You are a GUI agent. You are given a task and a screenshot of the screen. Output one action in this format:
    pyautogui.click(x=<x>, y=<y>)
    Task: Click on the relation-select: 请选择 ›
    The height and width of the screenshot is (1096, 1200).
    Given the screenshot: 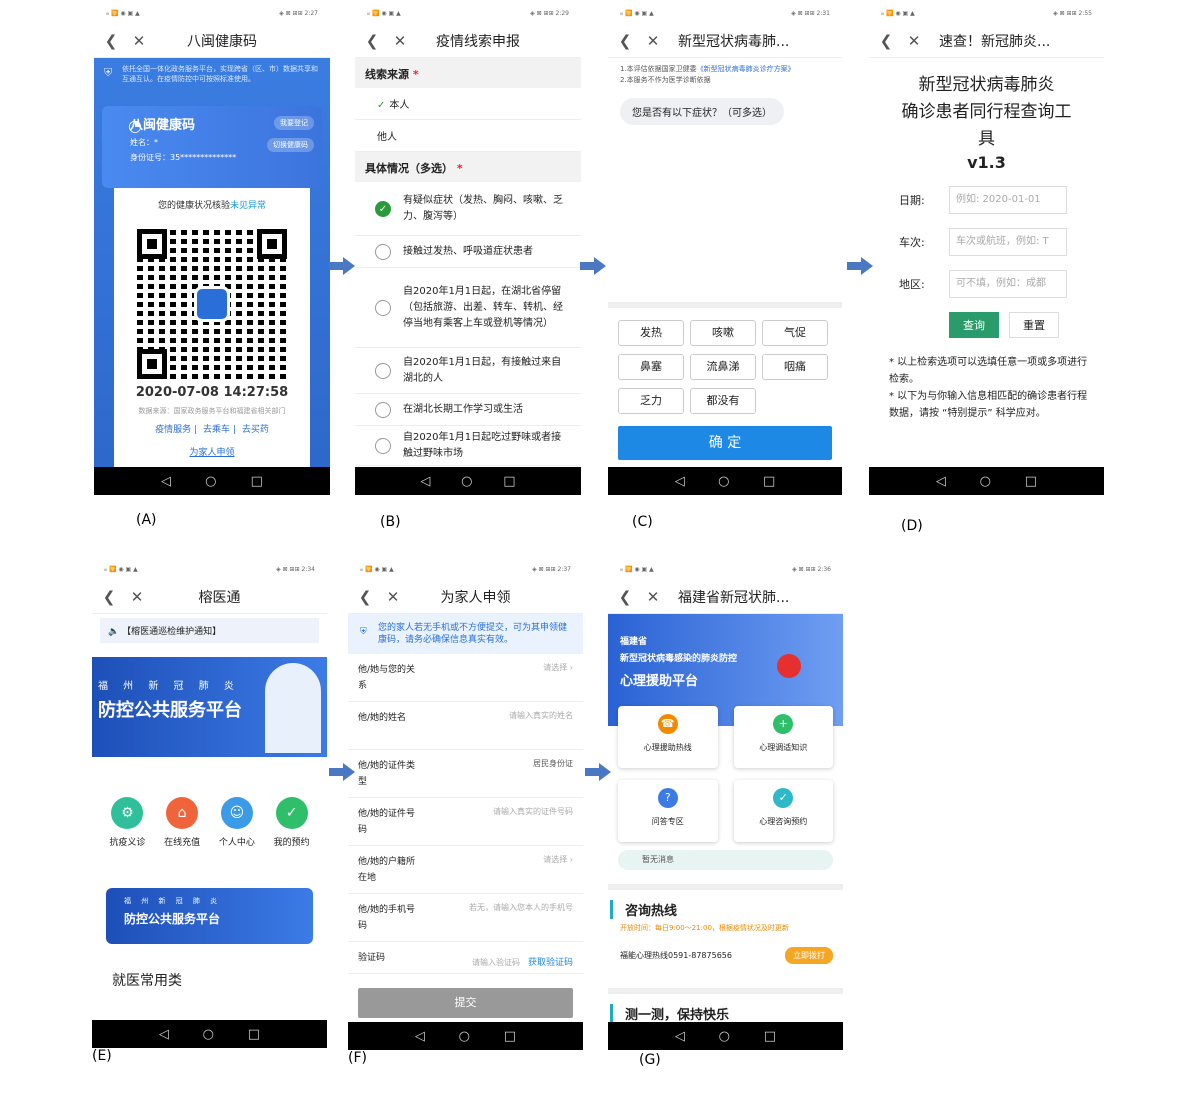 What is the action you would take?
    pyautogui.click(x=558, y=678)
    